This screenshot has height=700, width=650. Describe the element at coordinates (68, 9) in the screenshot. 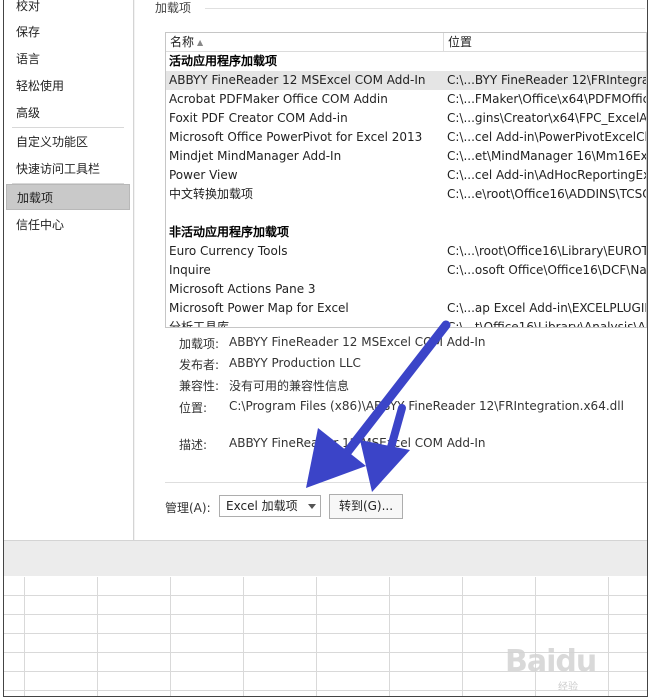

I see `sidebar-item-proofing: 校对` at that location.